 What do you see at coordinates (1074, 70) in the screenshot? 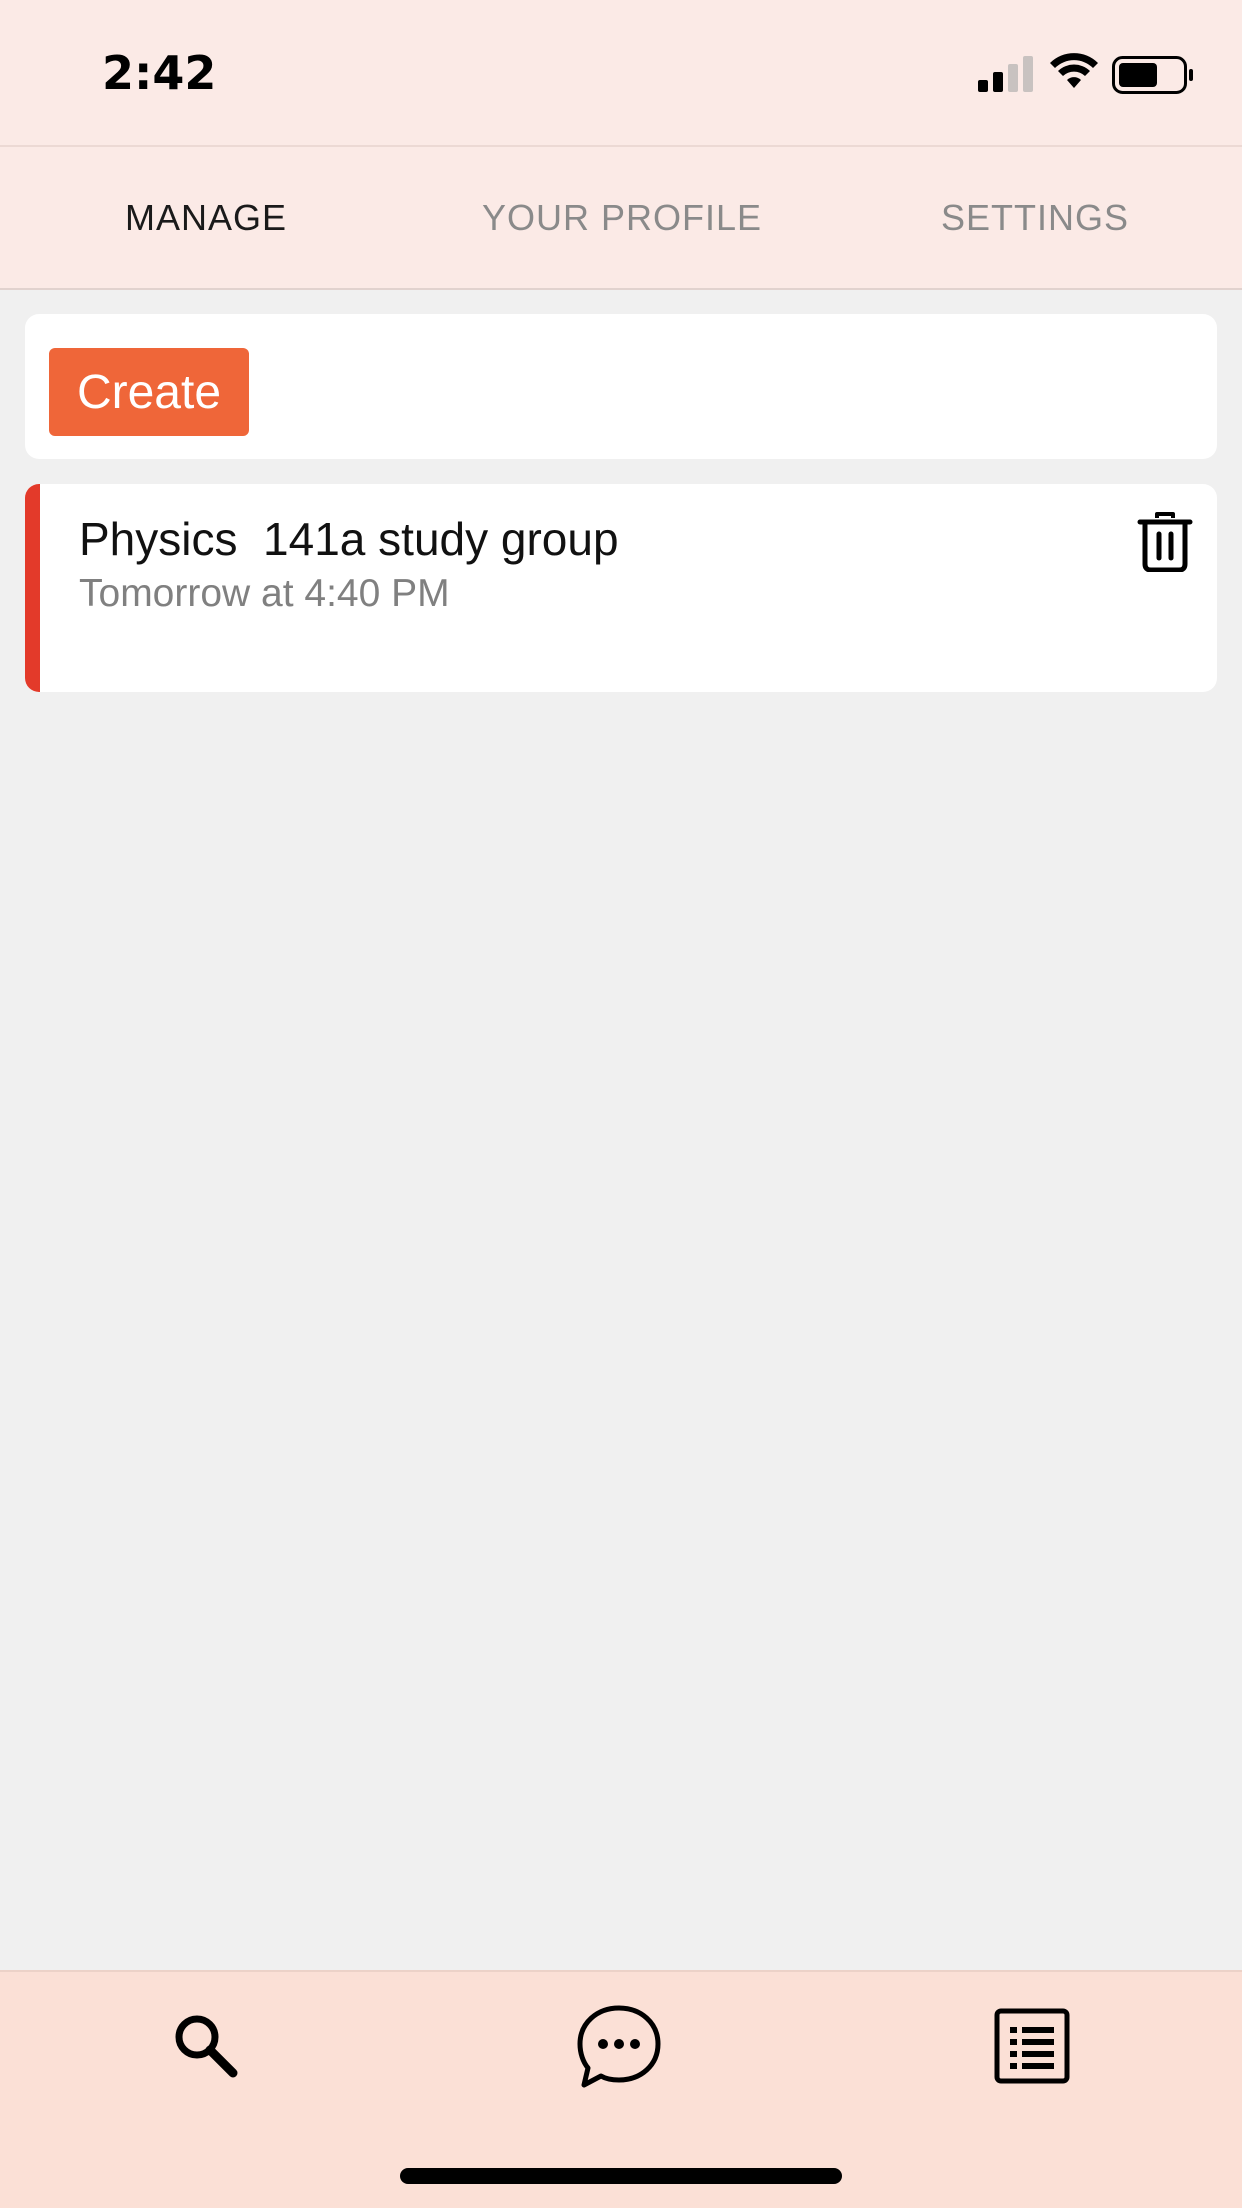
I see `wifi-icon` at bounding box center [1074, 70].